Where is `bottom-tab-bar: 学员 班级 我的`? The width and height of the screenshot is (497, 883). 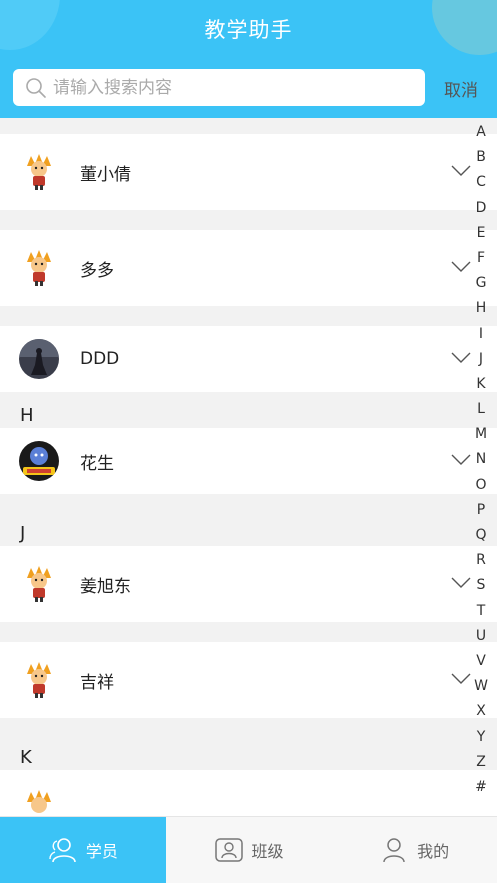 bottom-tab-bar: 学员 班级 我的 is located at coordinates (248, 849).